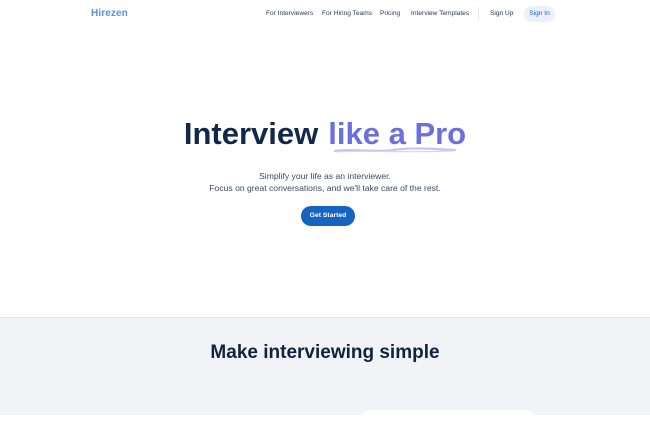 The width and height of the screenshot is (650, 430). What do you see at coordinates (109, 13) in the screenshot?
I see `logo: Hirezen` at bounding box center [109, 13].